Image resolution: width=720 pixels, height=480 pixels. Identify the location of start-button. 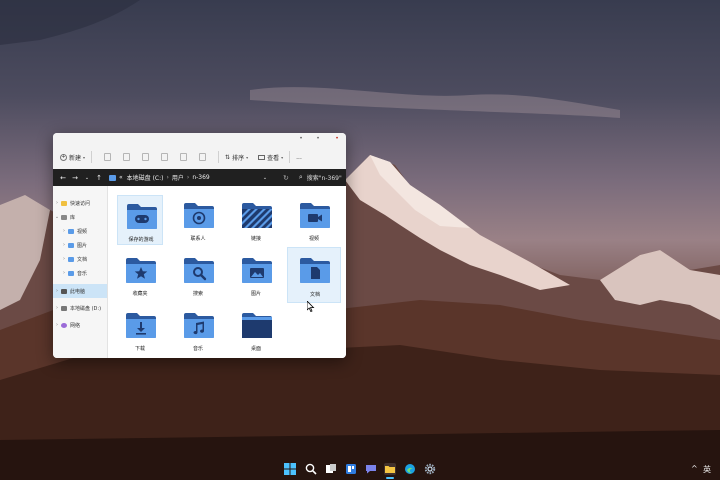
(290, 469).